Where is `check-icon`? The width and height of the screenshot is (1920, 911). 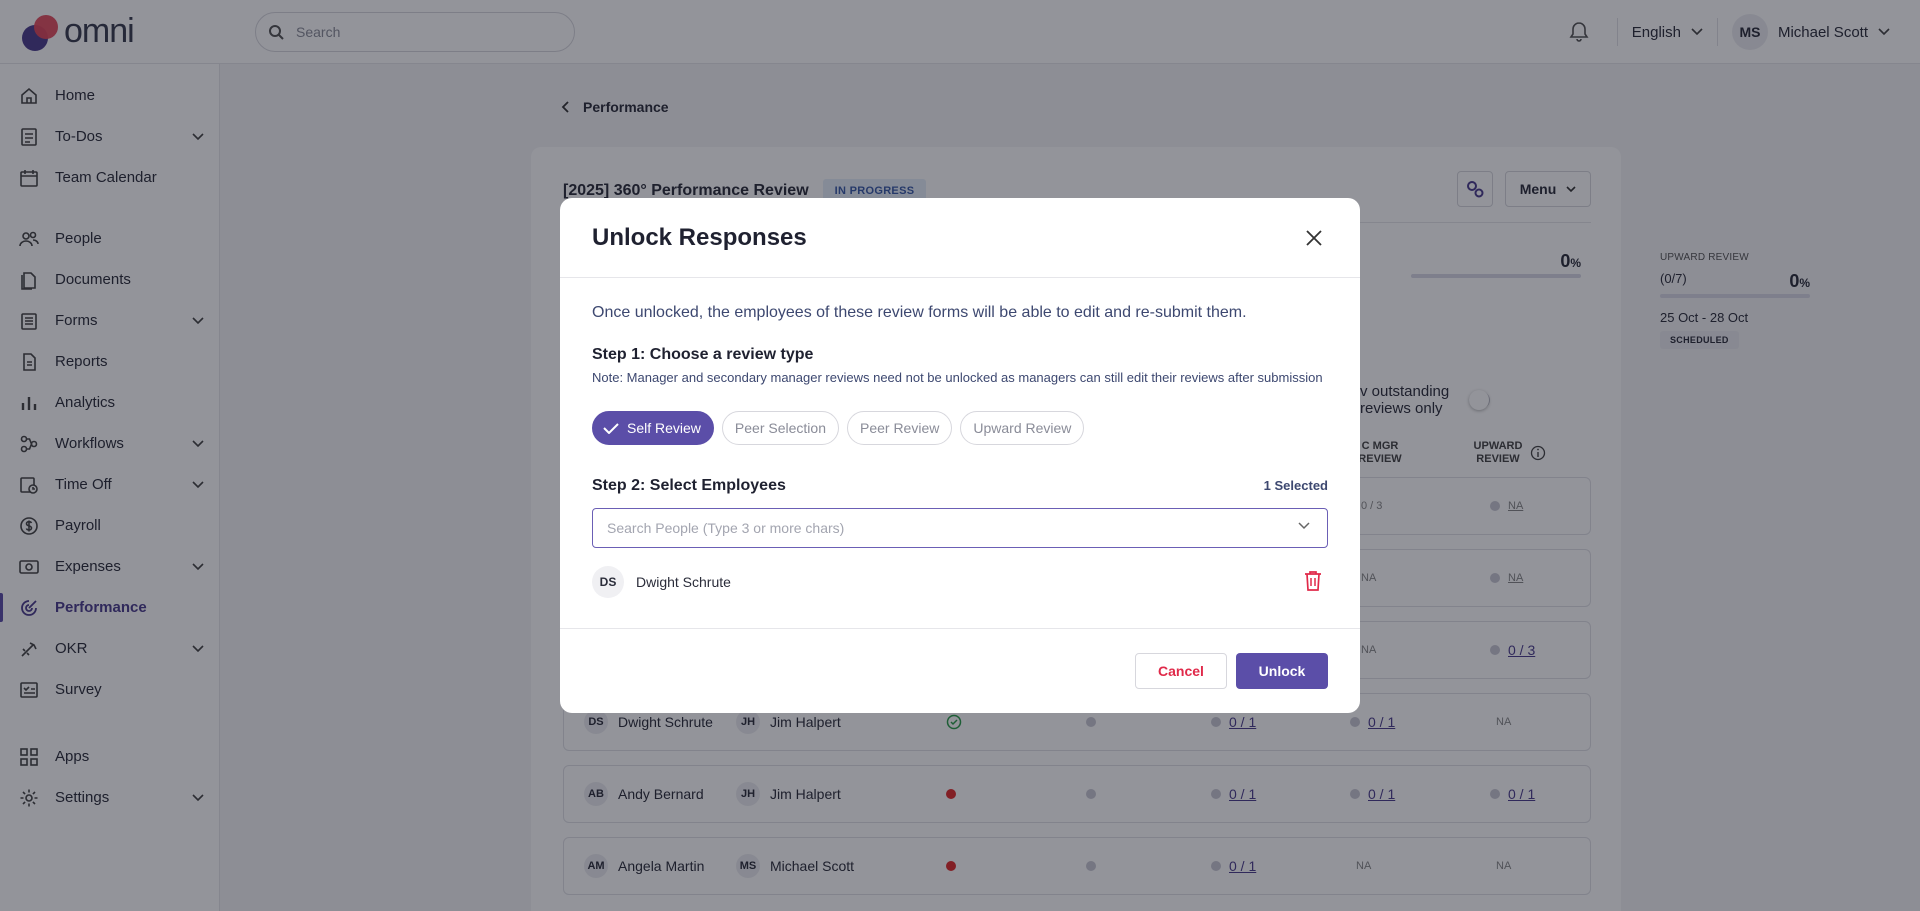
check-icon is located at coordinates (611, 428).